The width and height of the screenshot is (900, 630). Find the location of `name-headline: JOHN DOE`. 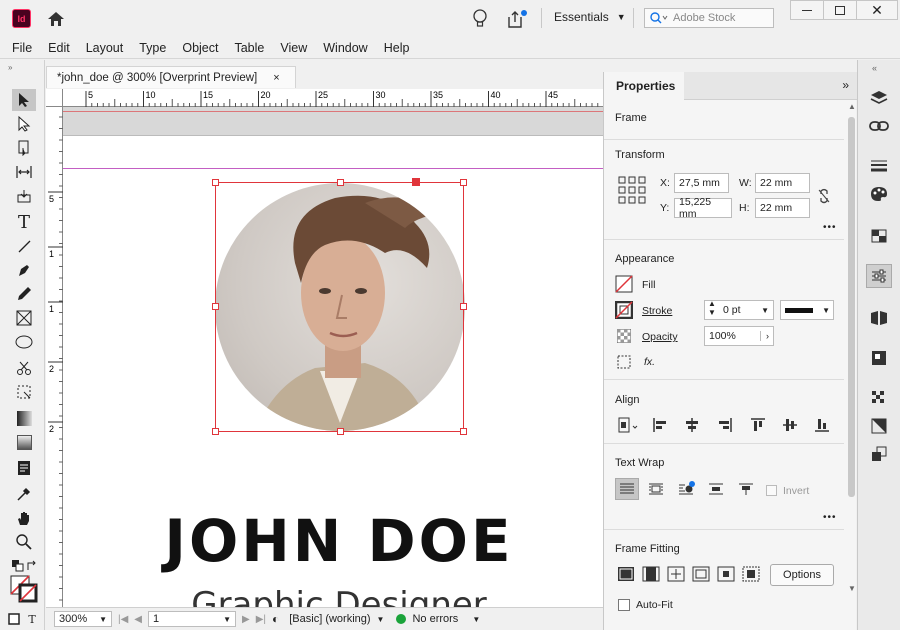

name-headline: JOHN DOE is located at coordinates (333, 541).